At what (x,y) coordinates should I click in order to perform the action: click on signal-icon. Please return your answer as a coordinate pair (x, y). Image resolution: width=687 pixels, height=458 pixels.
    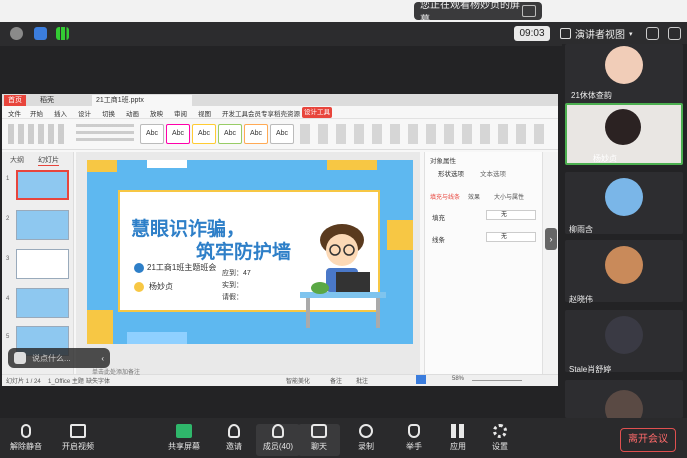
    Looking at the image, I should click on (62, 33).